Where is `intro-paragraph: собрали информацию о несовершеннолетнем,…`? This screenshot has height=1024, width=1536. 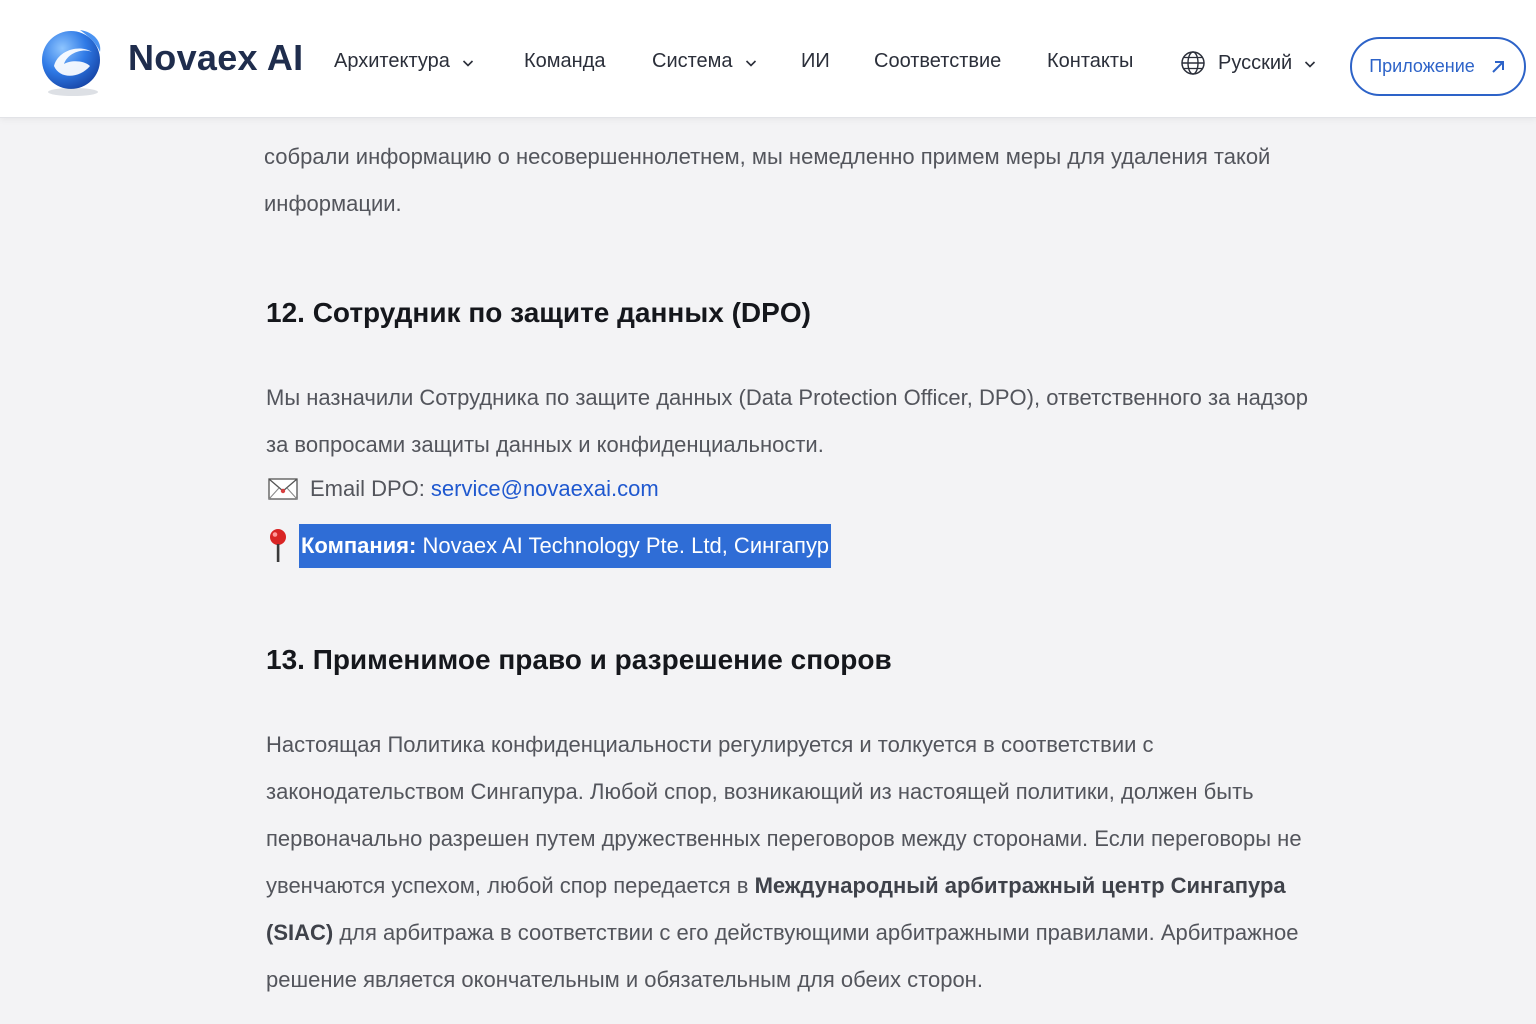
intro-paragraph: собрали информацию о несовершеннолетнем,… is located at coordinates (767, 180).